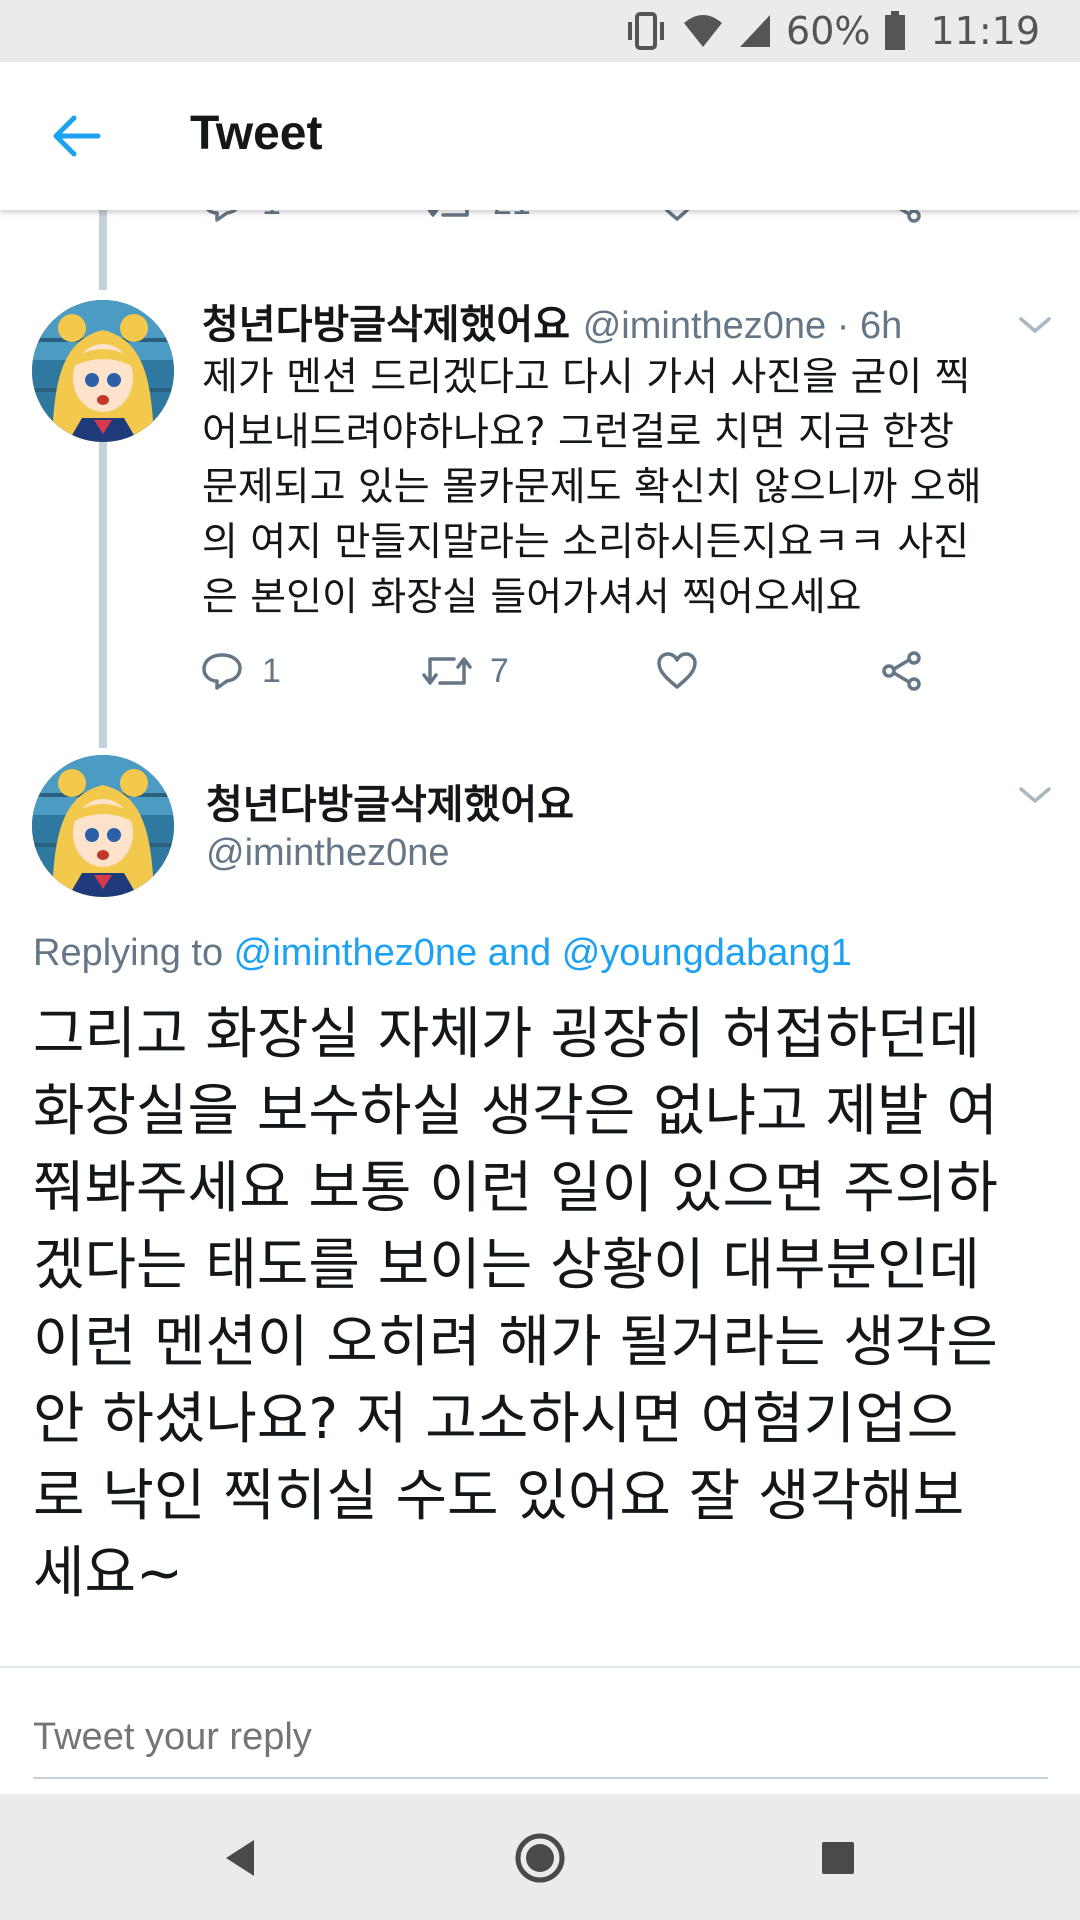 Image resolution: width=1080 pixels, height=1920 pixels. I want to click on reply-action: 1, so click(240, 671).